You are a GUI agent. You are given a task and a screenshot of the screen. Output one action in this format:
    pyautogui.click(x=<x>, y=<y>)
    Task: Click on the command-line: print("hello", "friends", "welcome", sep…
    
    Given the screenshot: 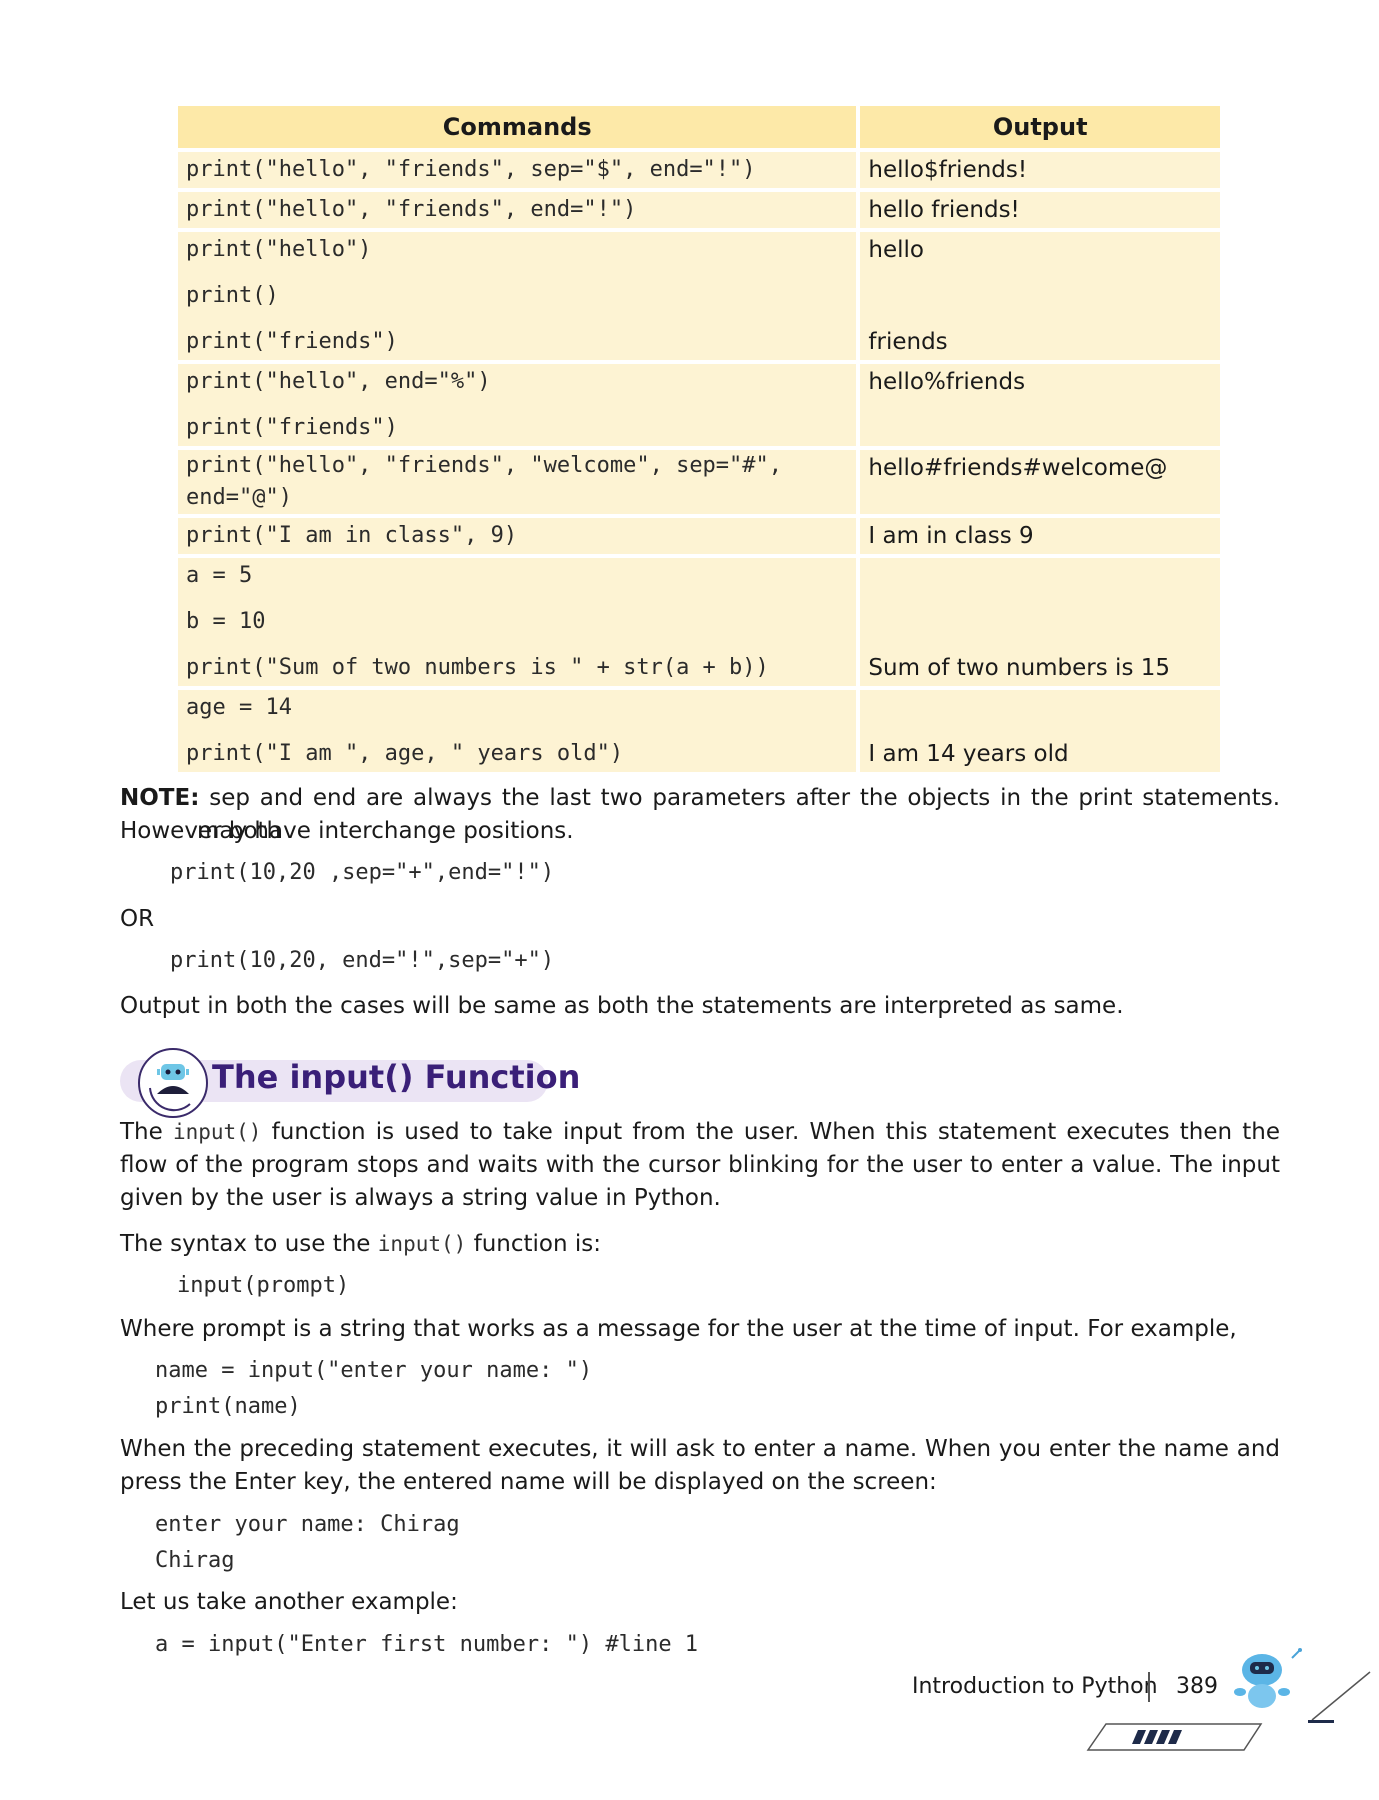 What is the action you would take?
    pyautogui.click(x=484, y=465)
    